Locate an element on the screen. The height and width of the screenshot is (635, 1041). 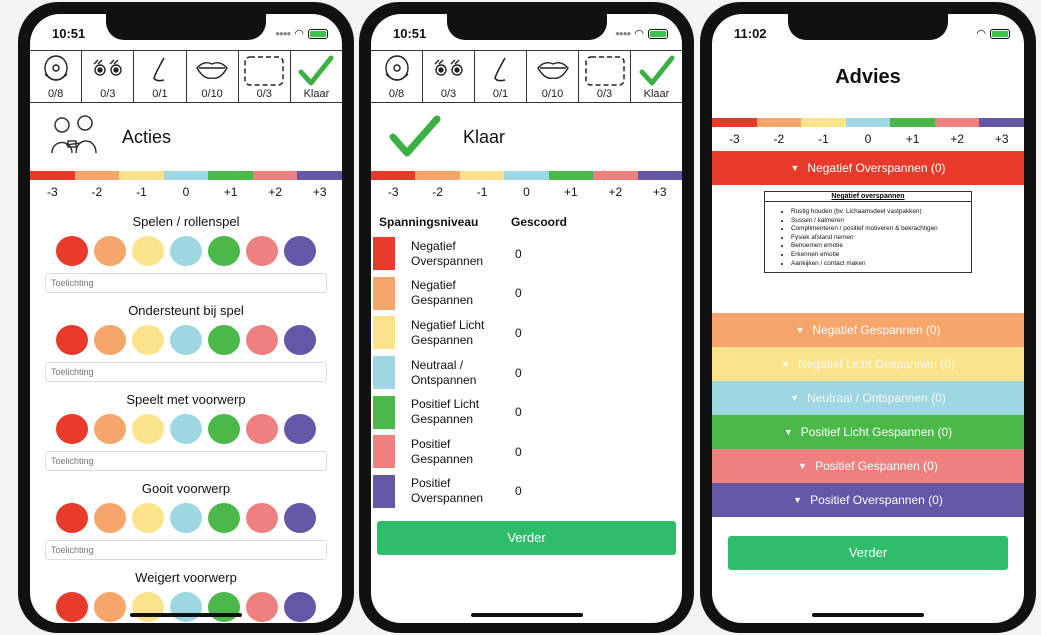
notch is located at coordinates (868, 27).